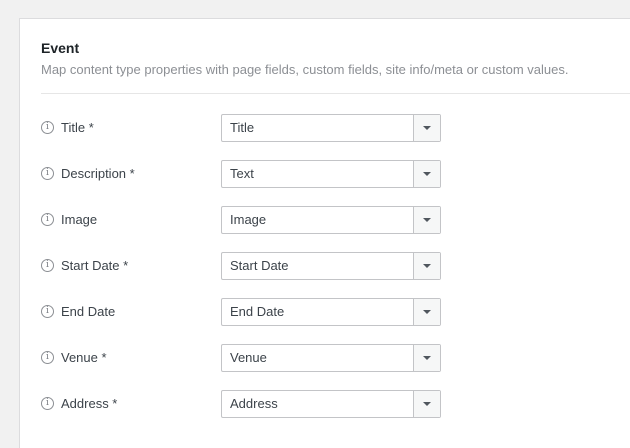  I want to click on field-label-start-date: Start Date *, so click(95, 265).